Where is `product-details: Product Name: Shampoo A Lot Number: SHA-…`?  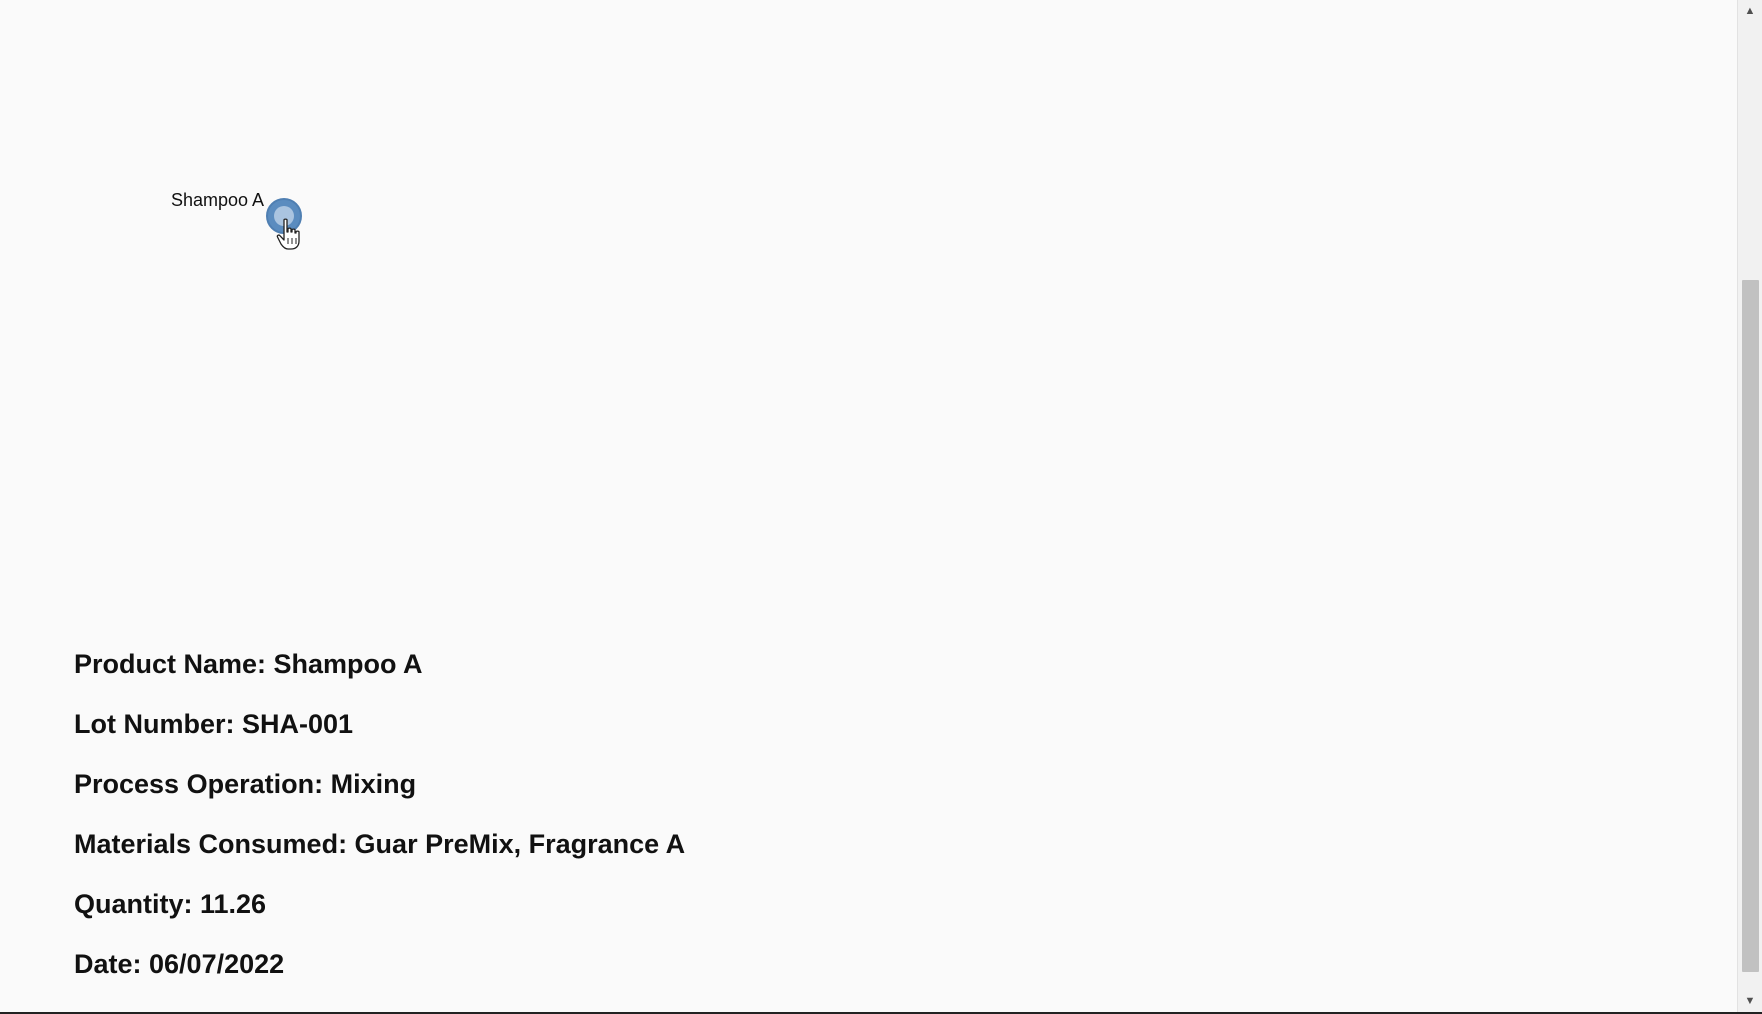
product-details: Product Name: Shampoo A Lot Number: SHA-… is located at coordinates (379, 830).